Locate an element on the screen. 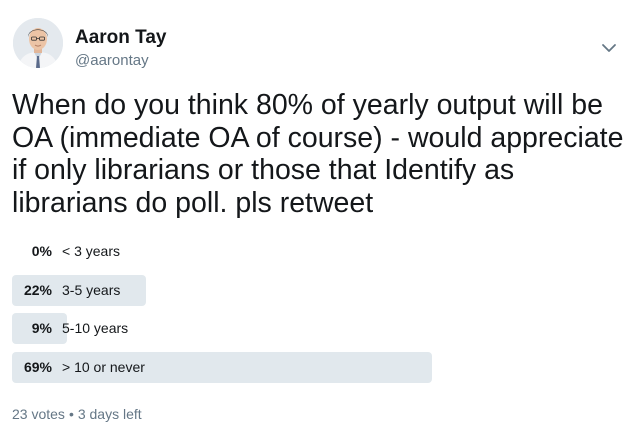 The image size is (640, 447). poll-option-percent: 22% is located at coordinates (37, 289).